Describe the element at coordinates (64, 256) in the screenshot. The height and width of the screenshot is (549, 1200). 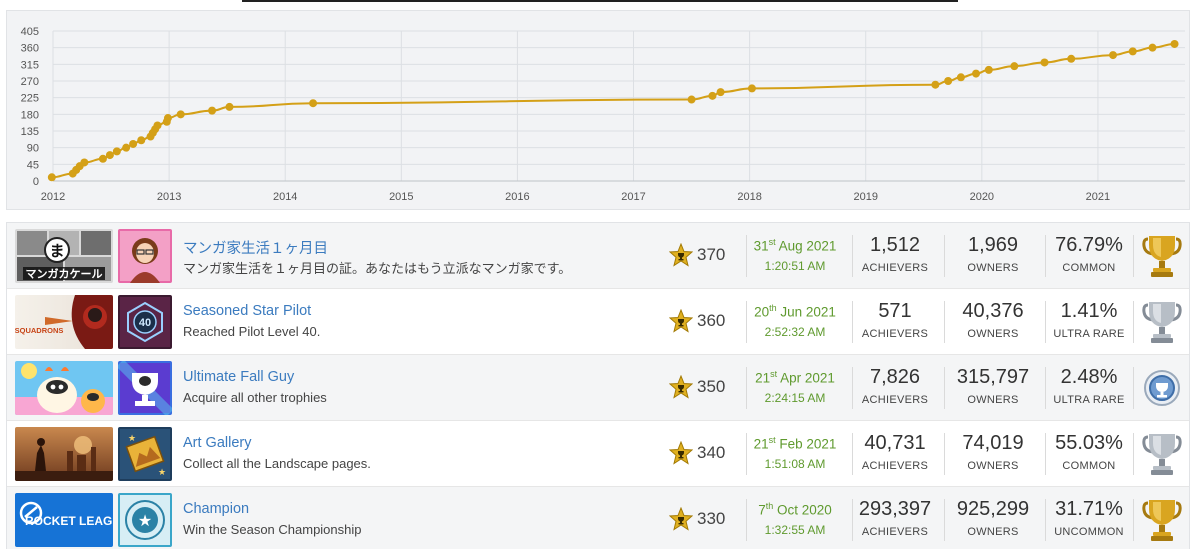
I see `game-thumbnail: まマンガカケール` at that location.